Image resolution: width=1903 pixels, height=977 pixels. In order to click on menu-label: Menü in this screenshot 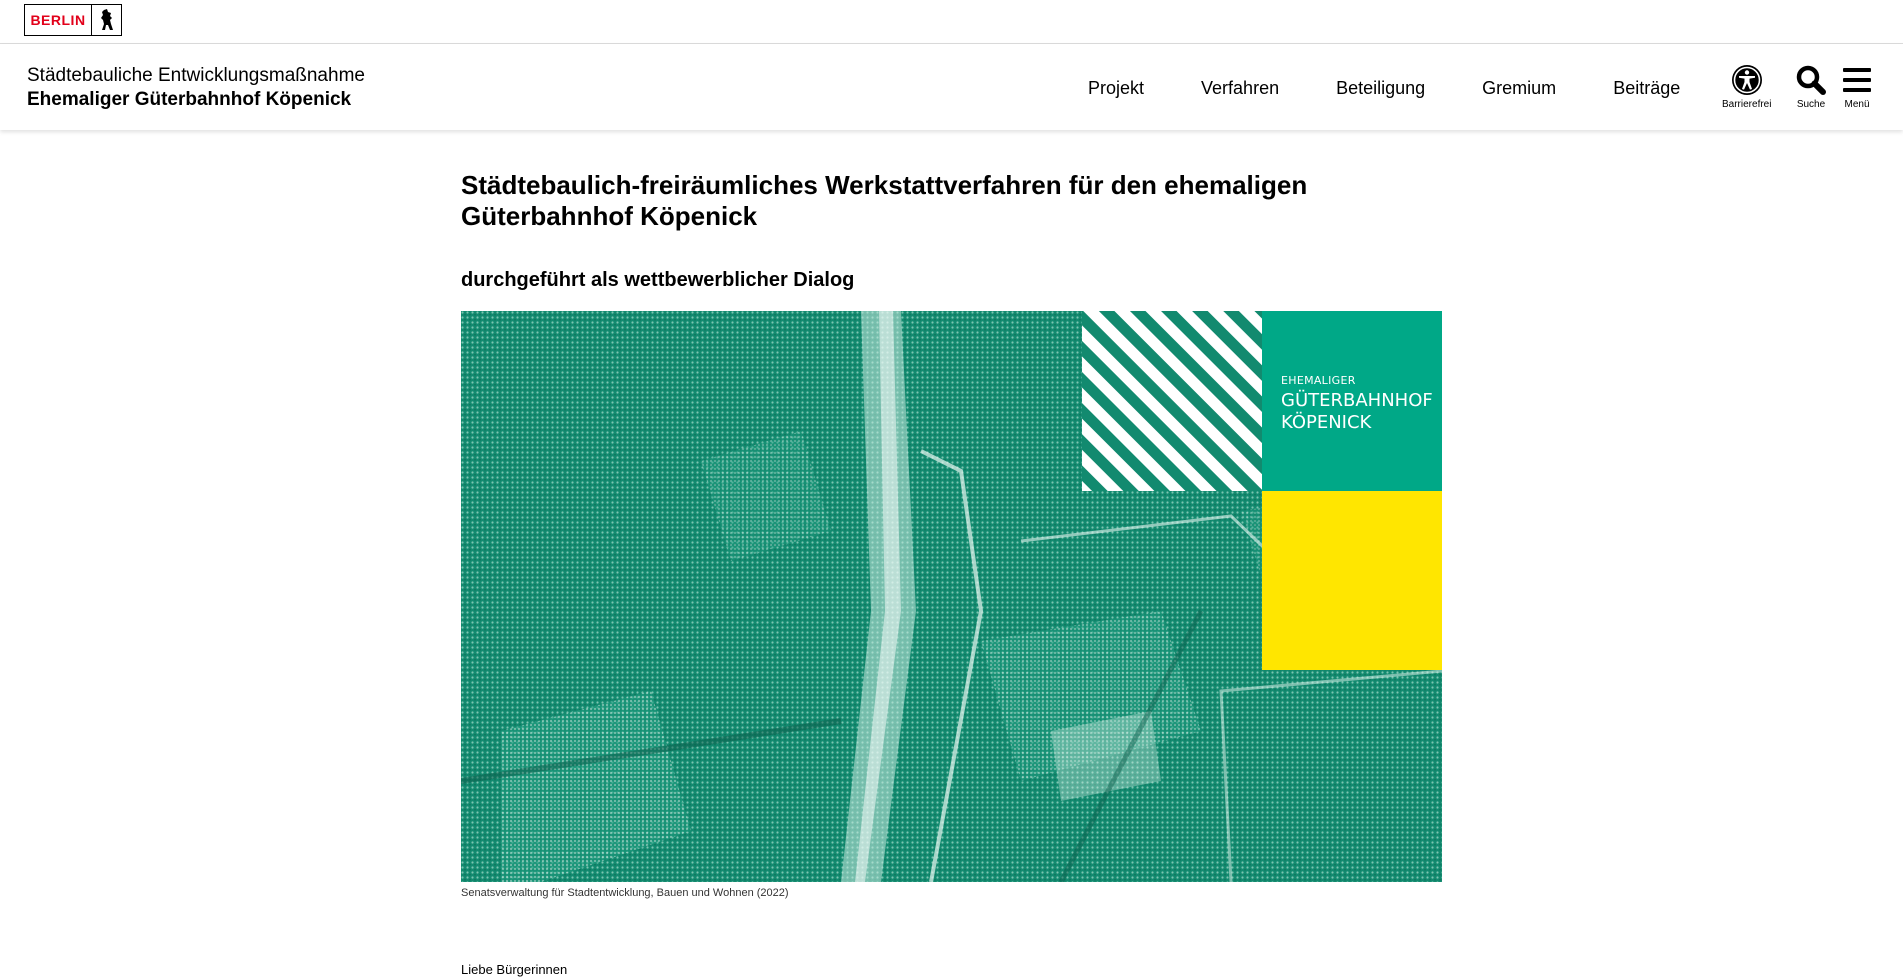, I will do `click(1857, 104)`.